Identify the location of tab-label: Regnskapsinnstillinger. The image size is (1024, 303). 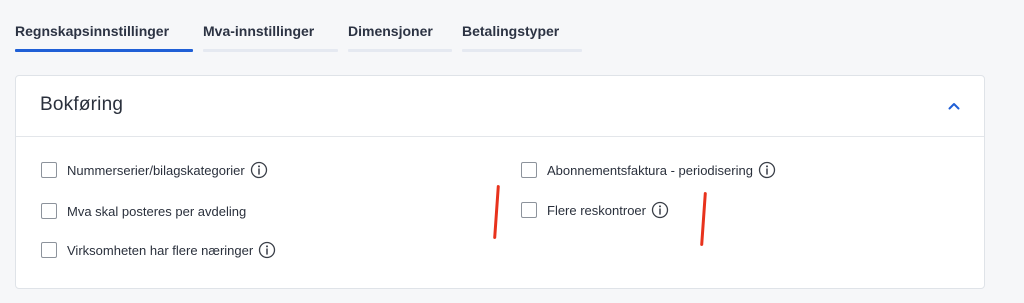
(92, 31).